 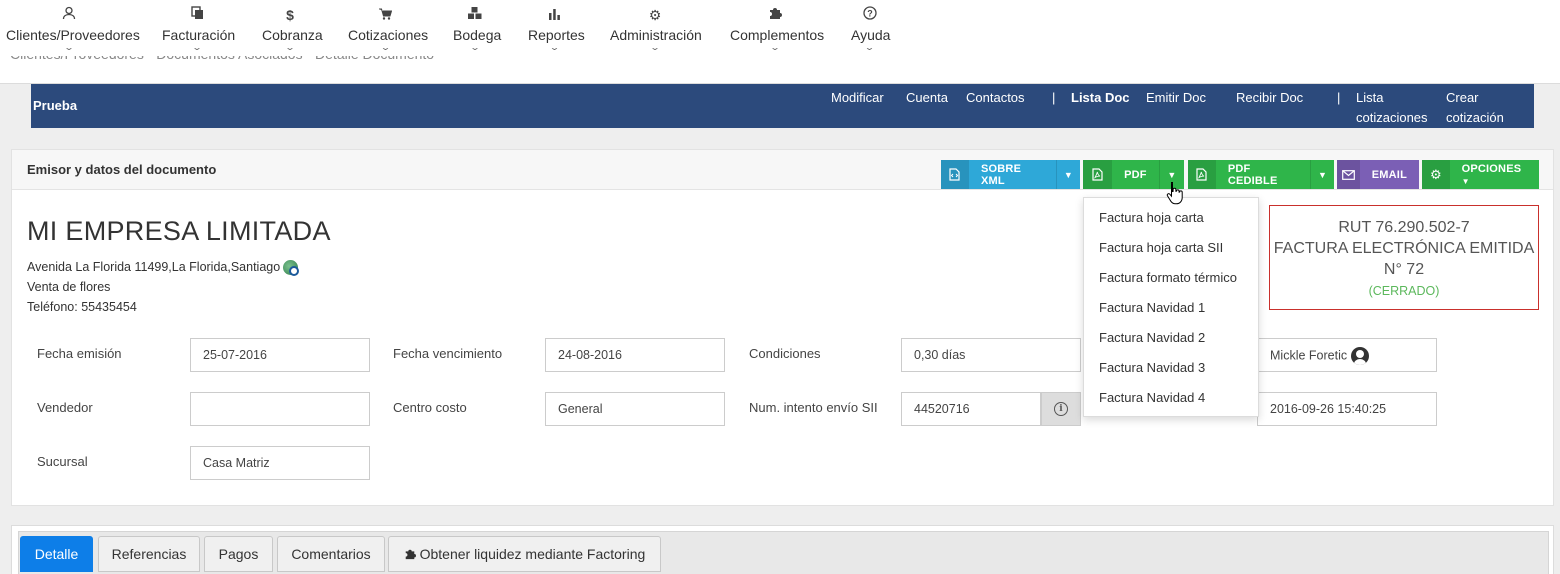 What do you see at coordinates (62, 461) in the screenshot?
I see `sucursal-label: Sucursal` at bounding box center [62, 461].